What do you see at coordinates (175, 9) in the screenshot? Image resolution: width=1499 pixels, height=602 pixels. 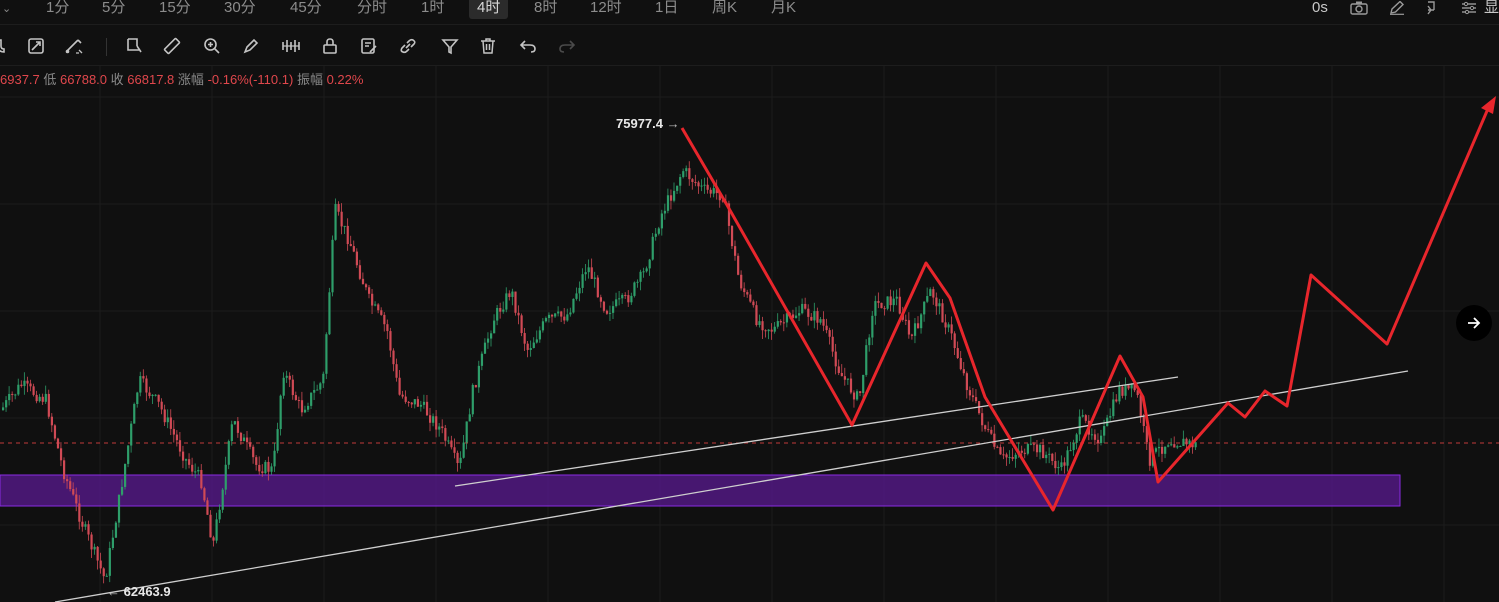 I see `tab-15m: 15分` at bounding box center [175, 9].